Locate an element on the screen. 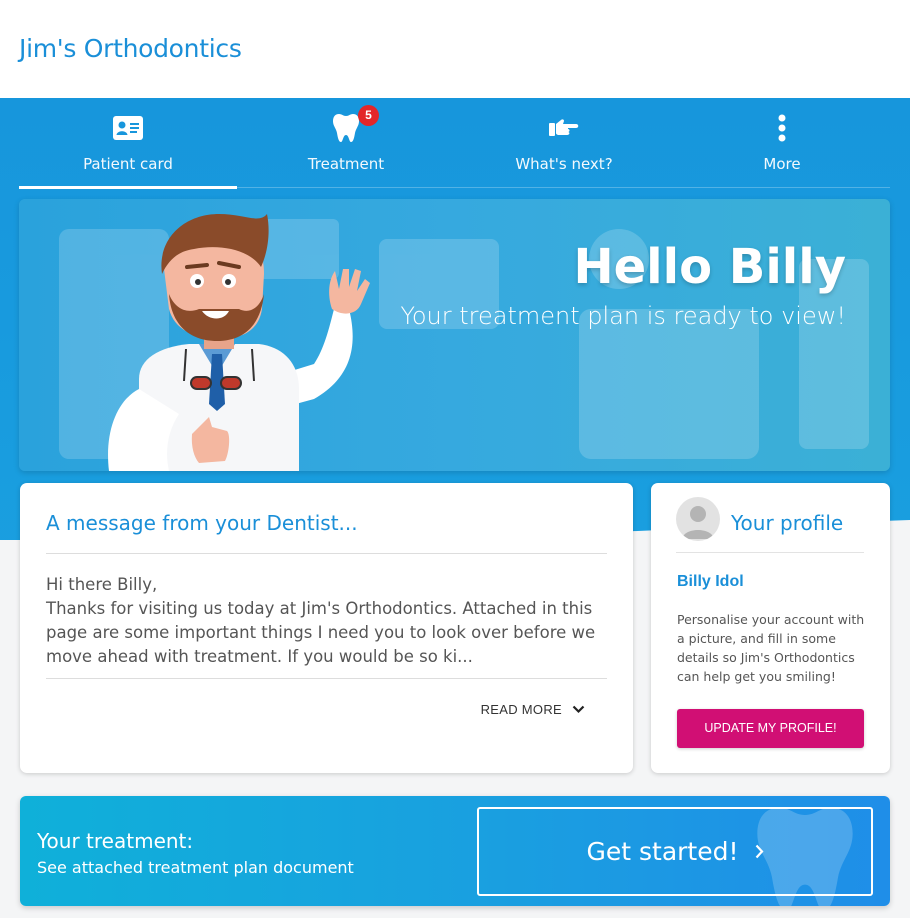 The width and height of the screenshot is (910, 918). profile-title: Your profile is located at coordinates (787, 523).